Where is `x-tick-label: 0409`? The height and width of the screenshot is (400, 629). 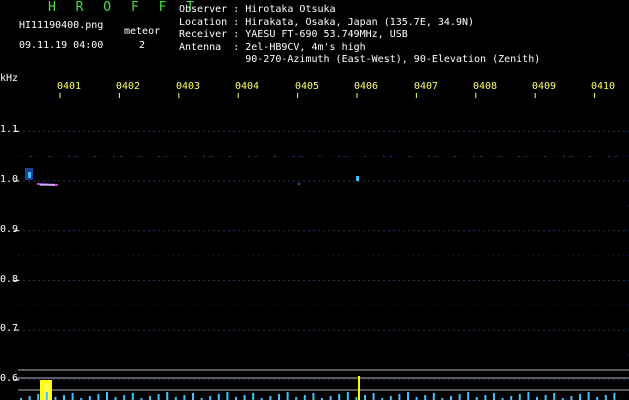 x-tick-label: 0409 is located at coordinates (544, 86).